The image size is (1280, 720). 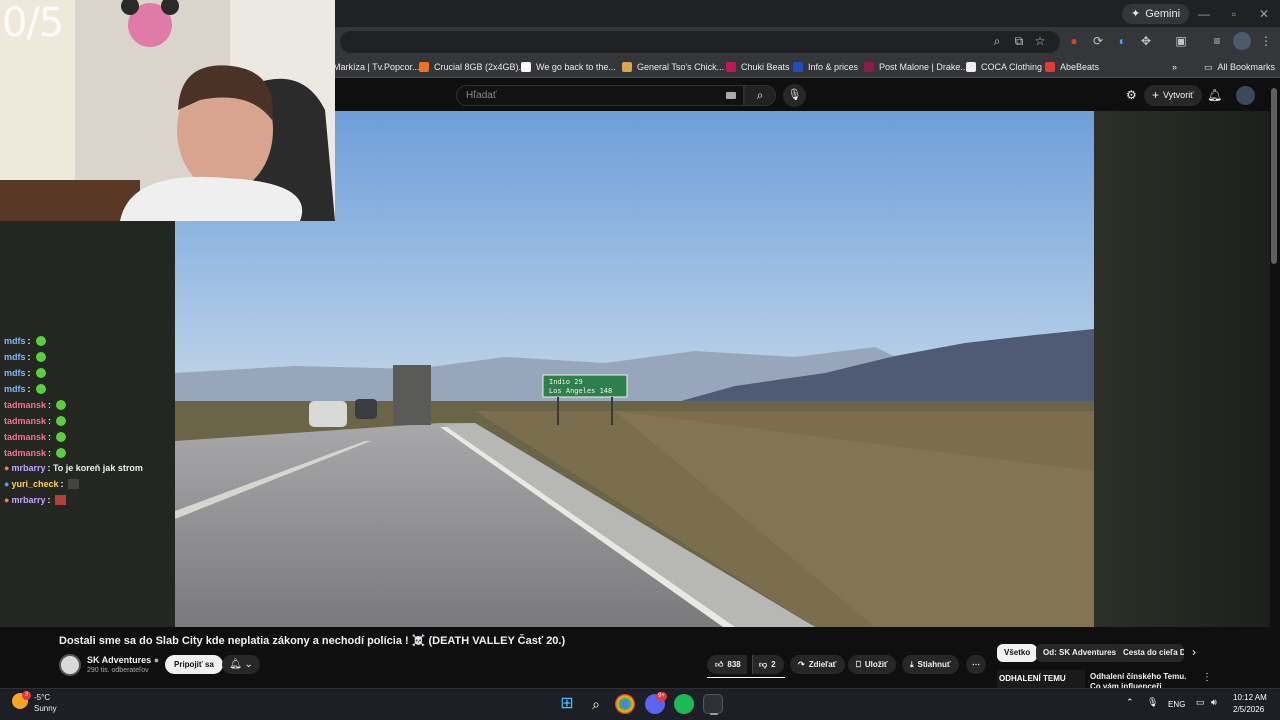 What do you see at coordinates (123, 660) in the screenshot?
I see `channel-name: SK Adventures ●` at bounding box center [123, 660].